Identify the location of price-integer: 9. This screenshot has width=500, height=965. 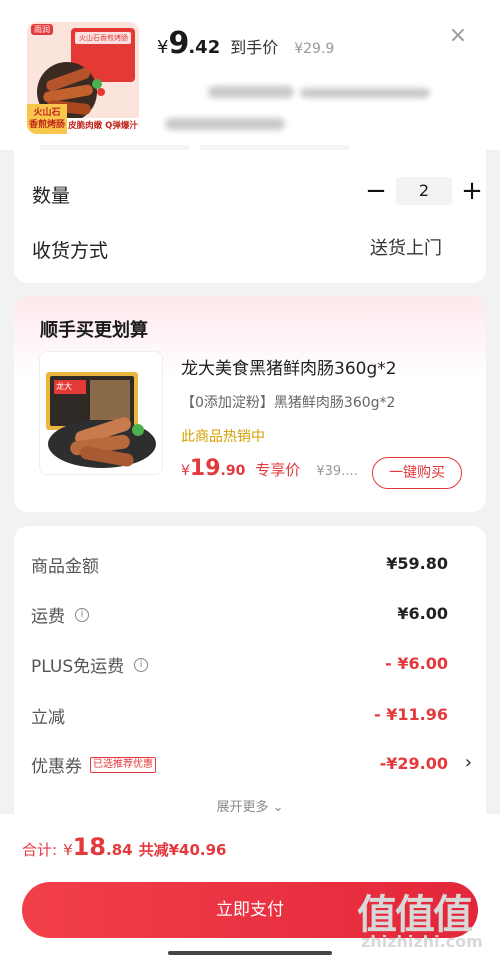
(178, 43).